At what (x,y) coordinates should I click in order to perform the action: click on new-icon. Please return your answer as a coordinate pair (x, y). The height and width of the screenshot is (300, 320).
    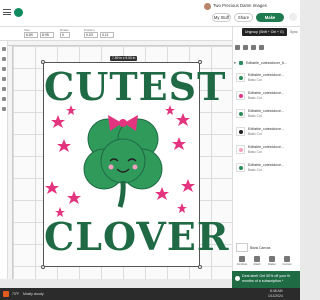
    Looking at the image, I should click on (4, 49).